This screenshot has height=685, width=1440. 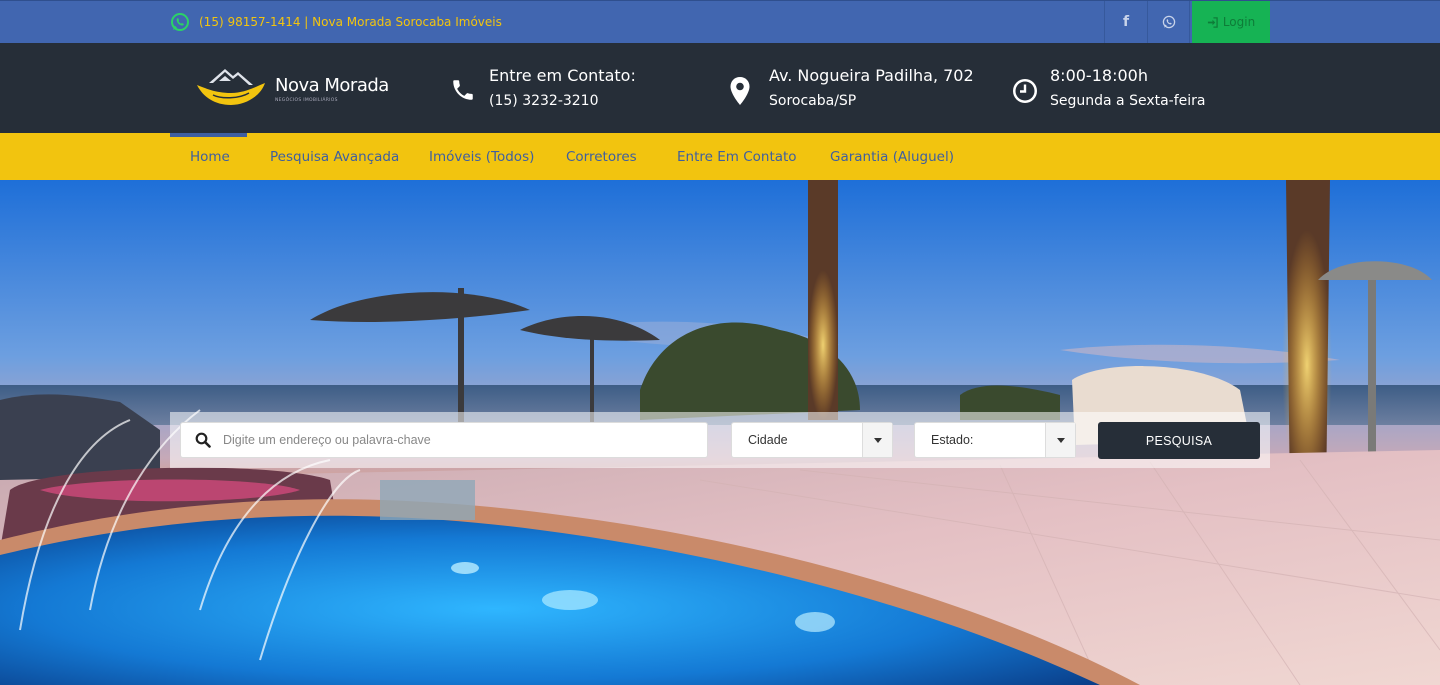 I want to click on search-input: Digite um endereço ou palavra-chave, so click(x=444, y=440).